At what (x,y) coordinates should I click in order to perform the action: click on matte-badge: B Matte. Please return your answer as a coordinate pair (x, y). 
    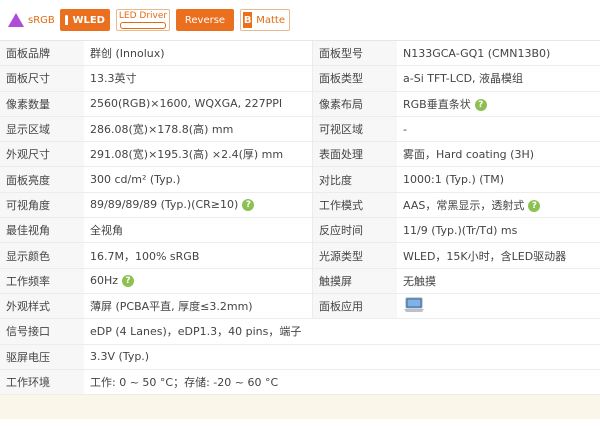
    Looking at the image, I should click on (265, 20).